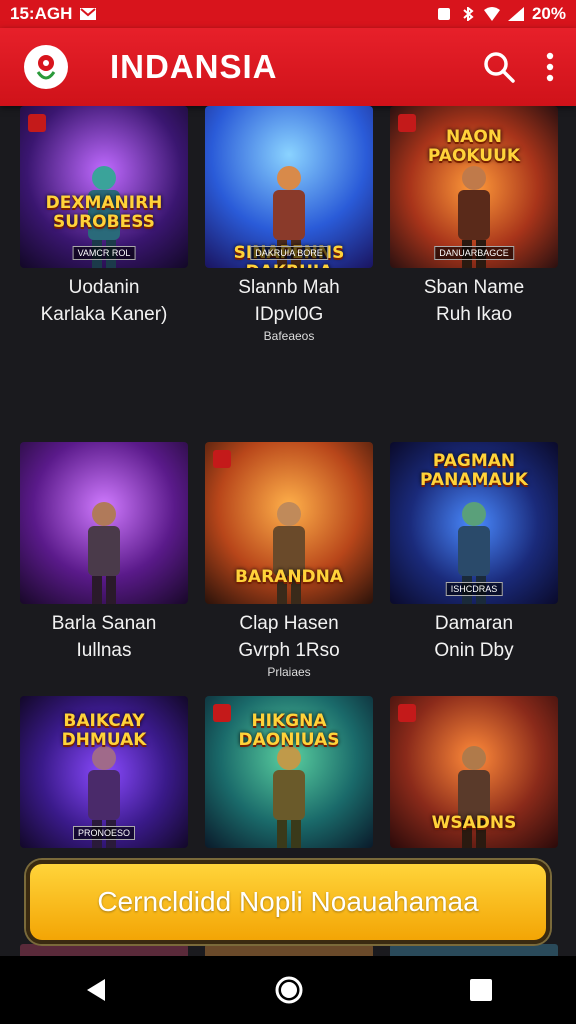 Image resolution: width=576 pixels, height=1024 pixels. What do you see at coordinates (289, 672) in the screenshot?
I see `game-title-line3: Prlaiaes` at bounding box center [289, 672].